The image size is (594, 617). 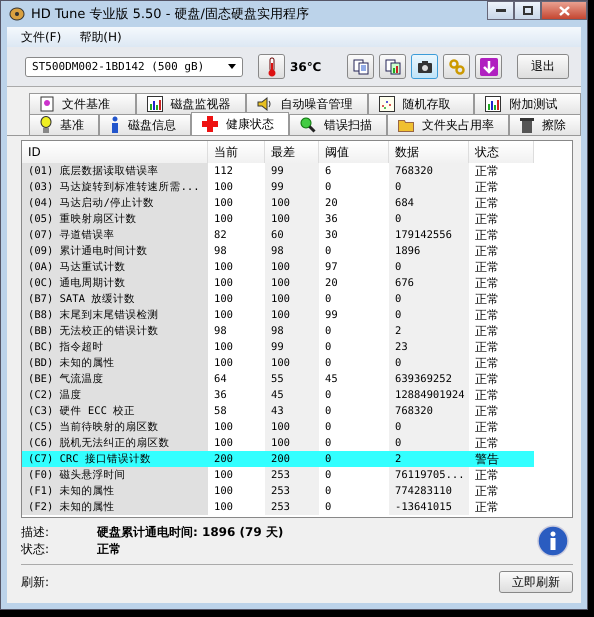 What do you see at coordinates (331, 203) in the screenshot?
I see `table-cell-text: 20` at bounding box center [331, 203].